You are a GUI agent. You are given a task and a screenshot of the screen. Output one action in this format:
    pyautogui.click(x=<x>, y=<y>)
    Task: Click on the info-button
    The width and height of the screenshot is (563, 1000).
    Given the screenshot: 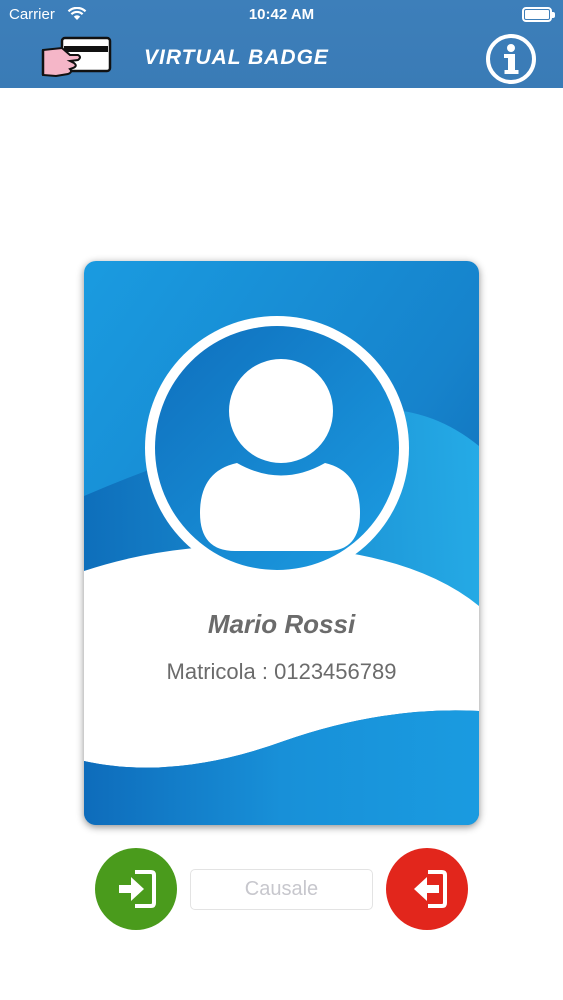 What is the action you would take?
    pyautogui.click(x=511, y=59)
    